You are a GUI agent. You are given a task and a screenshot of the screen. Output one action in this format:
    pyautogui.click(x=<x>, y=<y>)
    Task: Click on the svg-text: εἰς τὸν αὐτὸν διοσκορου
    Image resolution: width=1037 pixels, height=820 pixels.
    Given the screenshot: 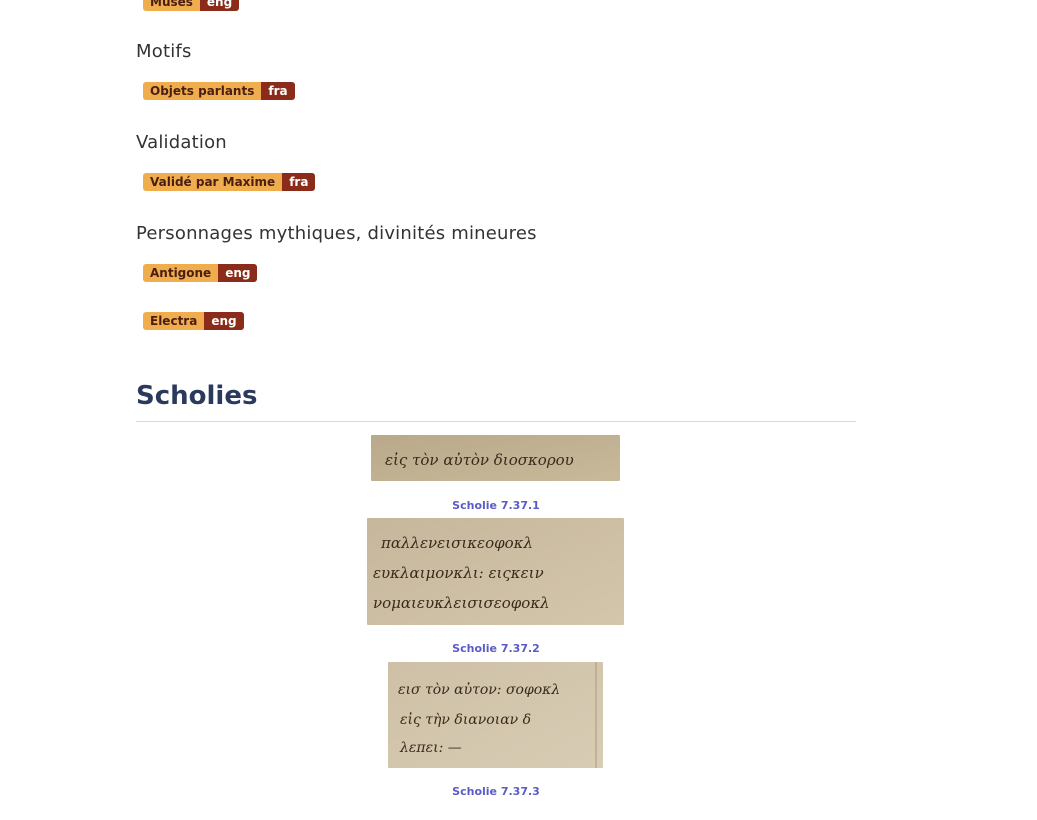 What is the action you would take?
    pyautogui.click(x=479, y=460)
    